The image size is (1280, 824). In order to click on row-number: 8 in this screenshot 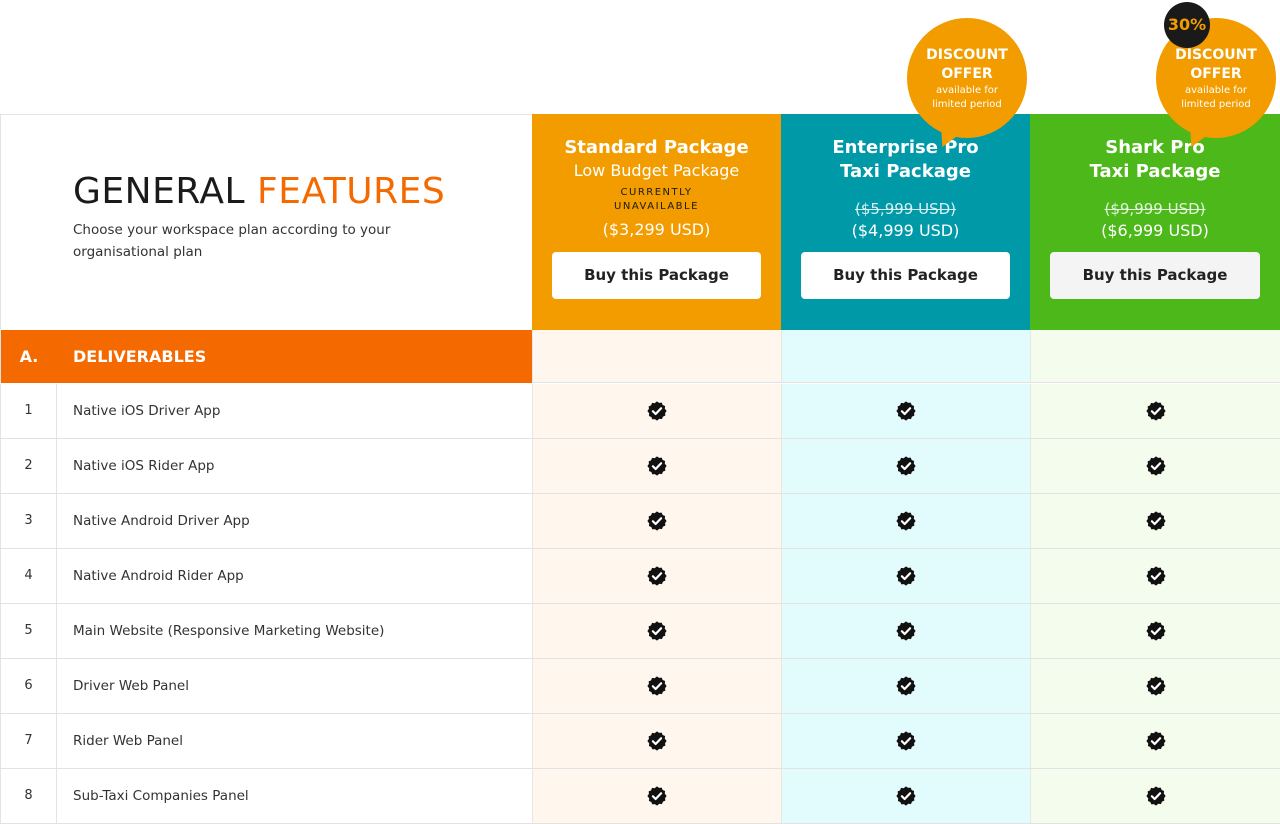, I will do `click(28, 796)`.